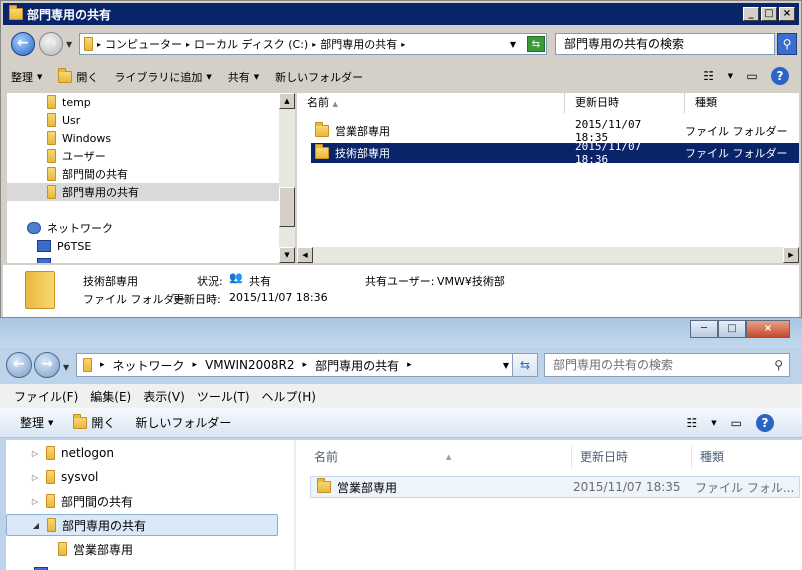 The image size is (802, 570). I want to click on nav-item-users: ユーザー, so click(143, 156).